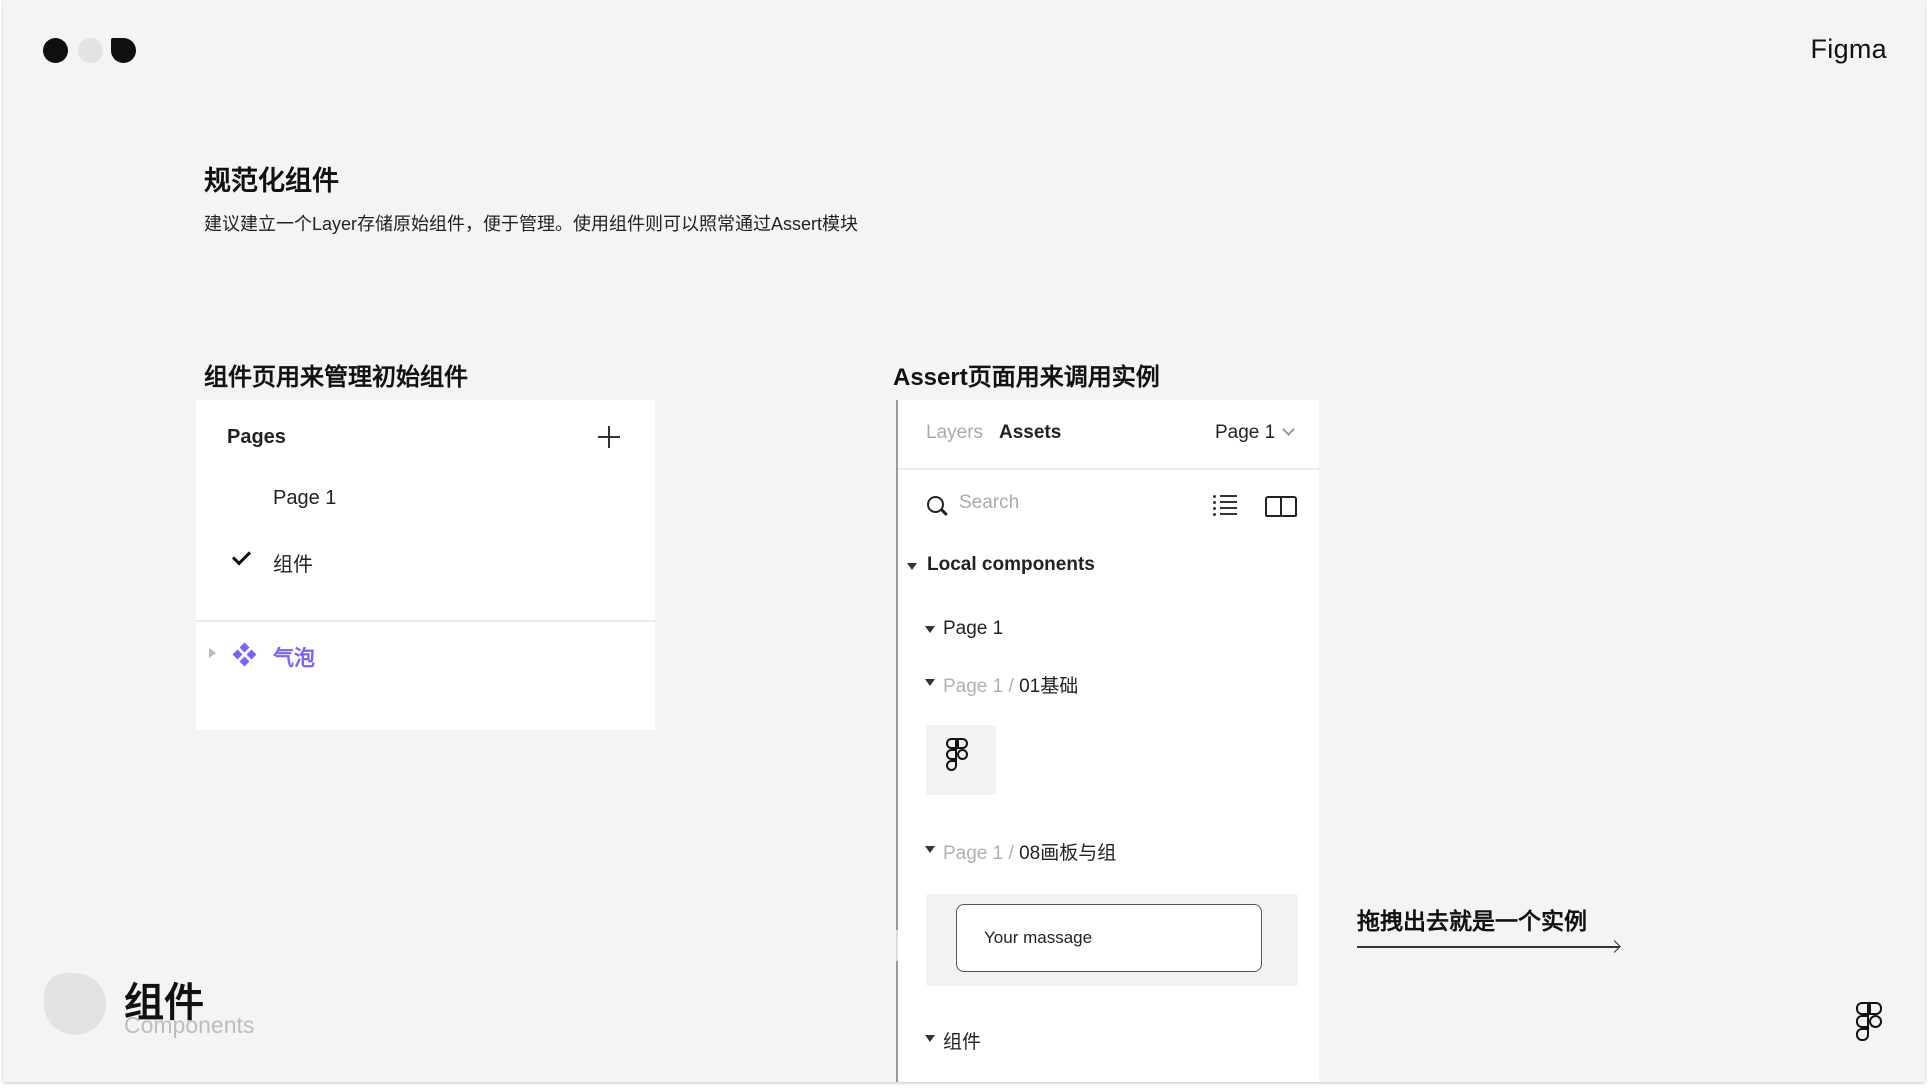  What do you see at coordinates (241, 556) in the screenshot?
I see `check-icon` at bounding box center [241, 556].